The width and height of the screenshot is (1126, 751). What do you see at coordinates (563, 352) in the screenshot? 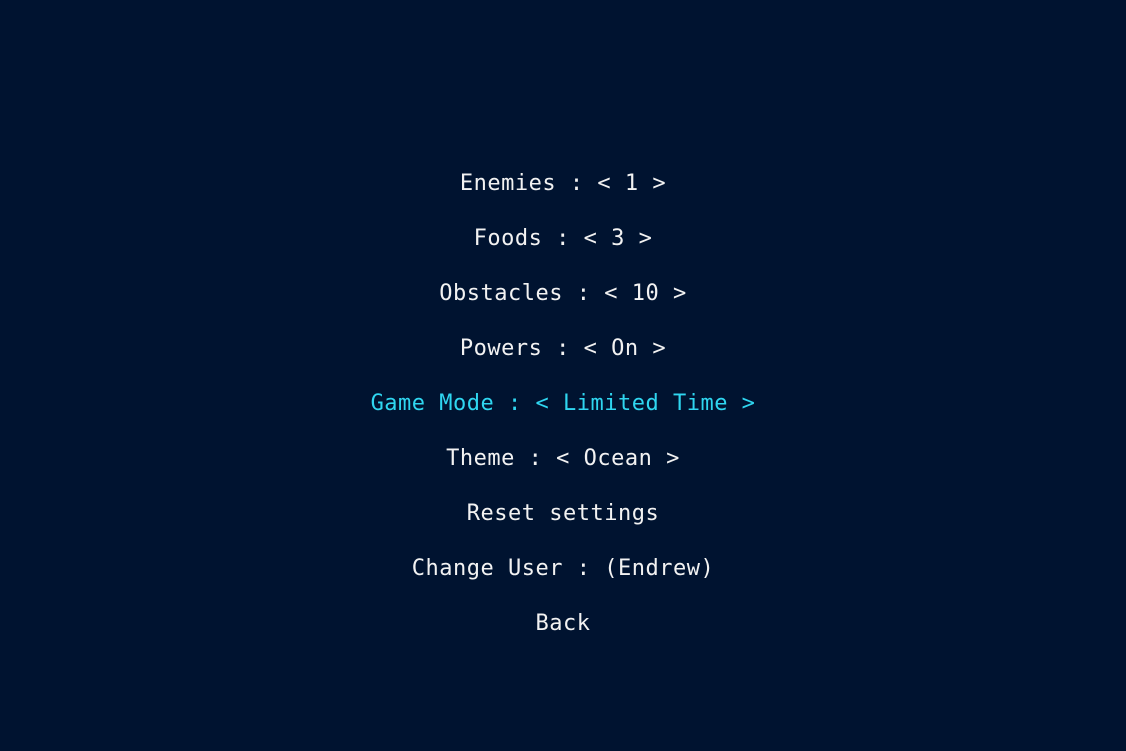
I see `menu-item-powers: Powers : < On >` at bounding box center [563, 352].